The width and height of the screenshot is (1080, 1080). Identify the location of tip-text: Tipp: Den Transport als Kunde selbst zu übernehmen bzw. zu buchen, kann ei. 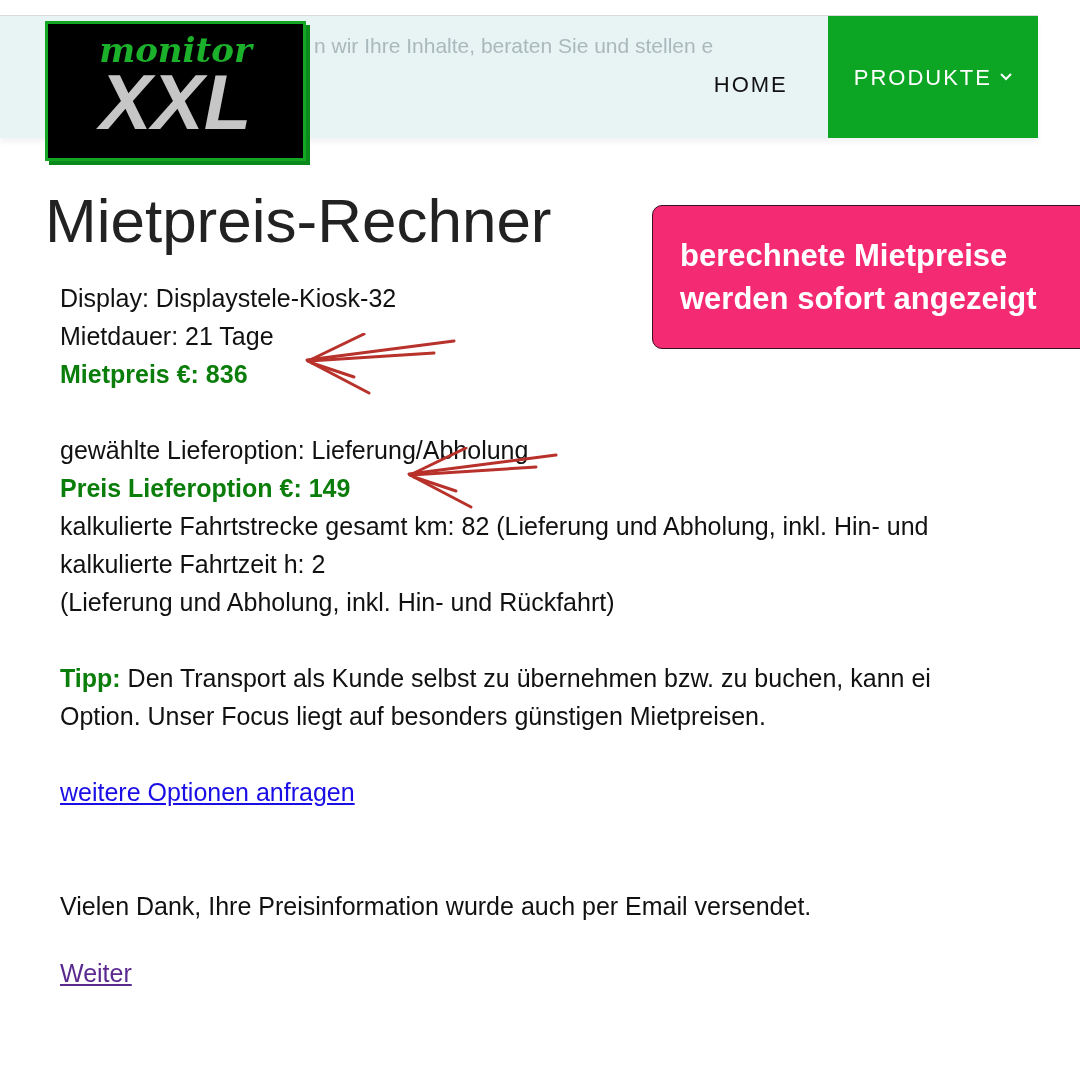
(495, 678).